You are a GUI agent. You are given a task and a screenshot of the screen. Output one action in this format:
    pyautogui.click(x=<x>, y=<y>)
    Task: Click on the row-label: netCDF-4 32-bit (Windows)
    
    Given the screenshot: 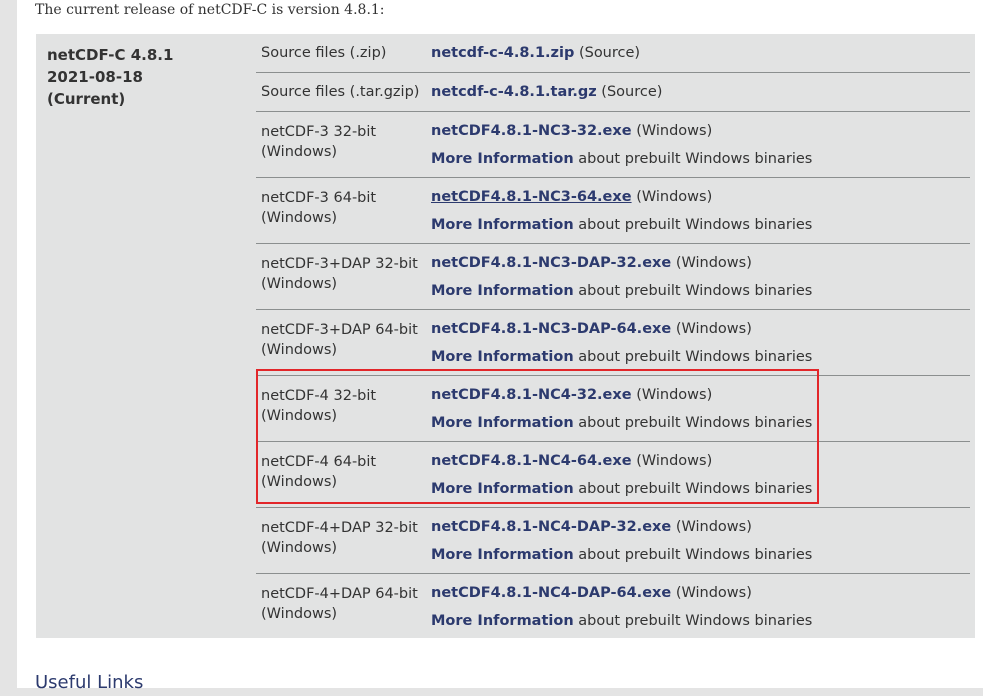 What is the action you would take?
    pyautogui.click(x=319, y=406)
    